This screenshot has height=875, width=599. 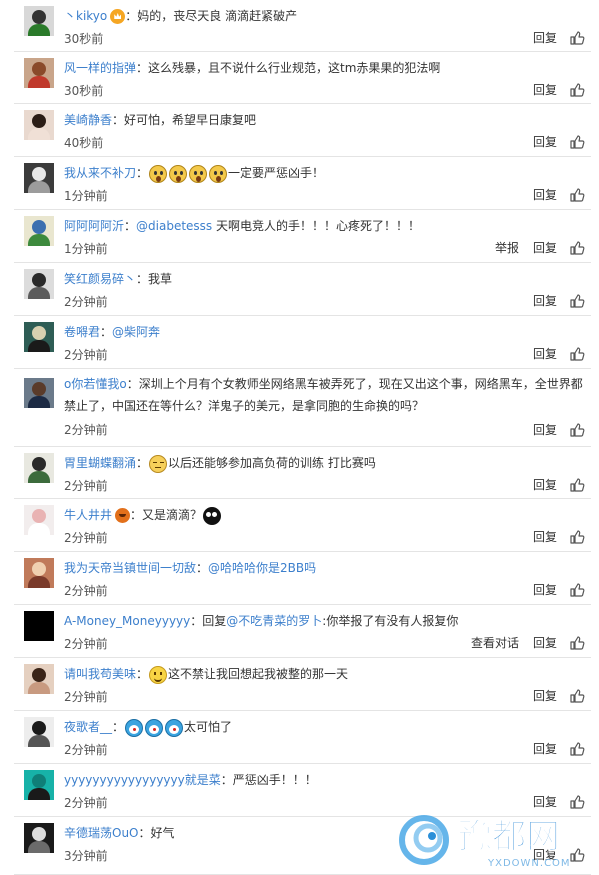 I want to click on comment-item: 我从来不补刀： 一定要严惩凶手！ 1分钟前 回复, so click(x=299, y=183).